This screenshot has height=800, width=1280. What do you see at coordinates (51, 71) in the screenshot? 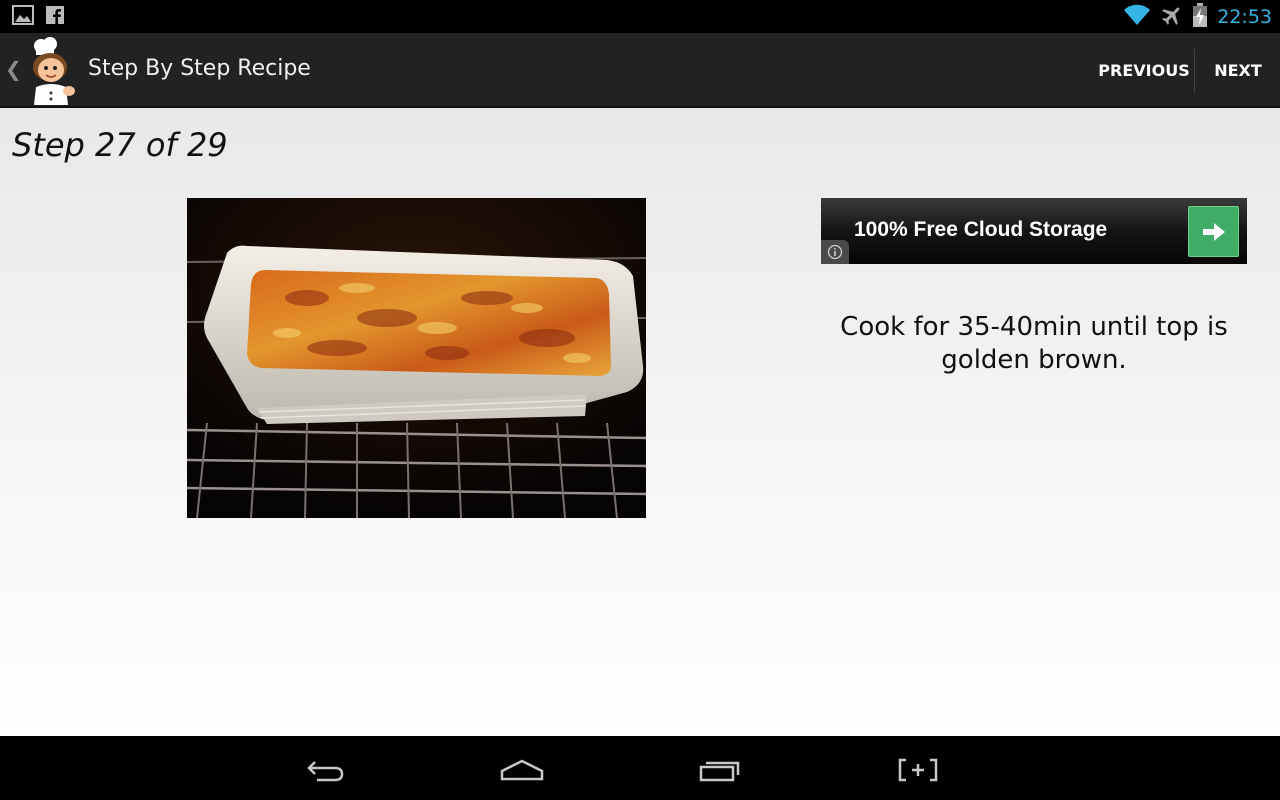
I see `chef-icon` at bounding box center [51, 71].